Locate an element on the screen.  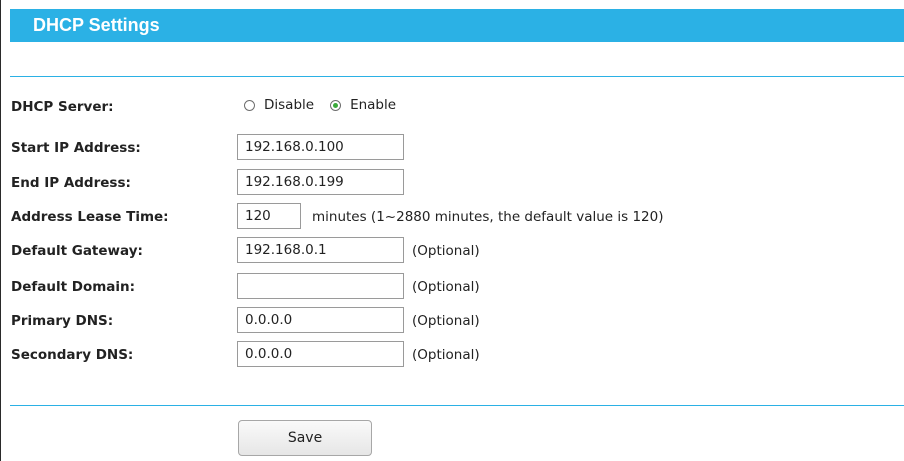
page-title: DHCP Settings is located at coordinates (96, 25).